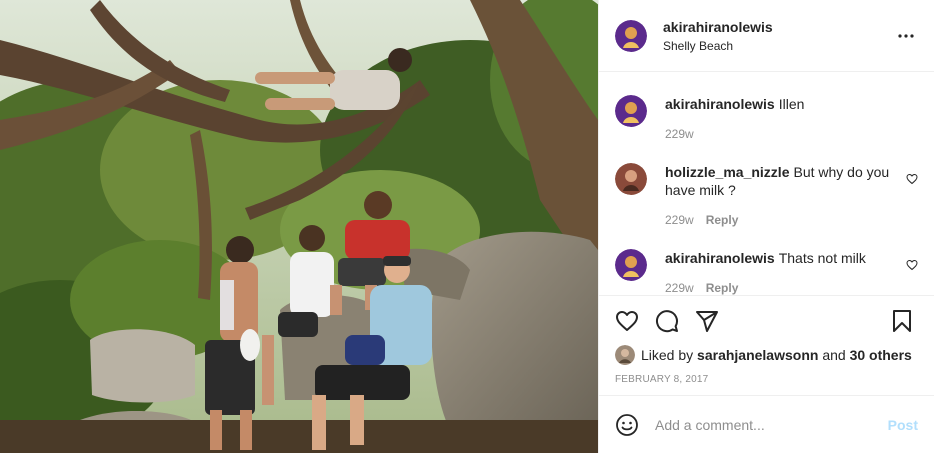 This screenshot has height=453, width=934. I want to click on liked-by-row: Liked by sarahjanelawsonn and 30 others, so click(766, 355).